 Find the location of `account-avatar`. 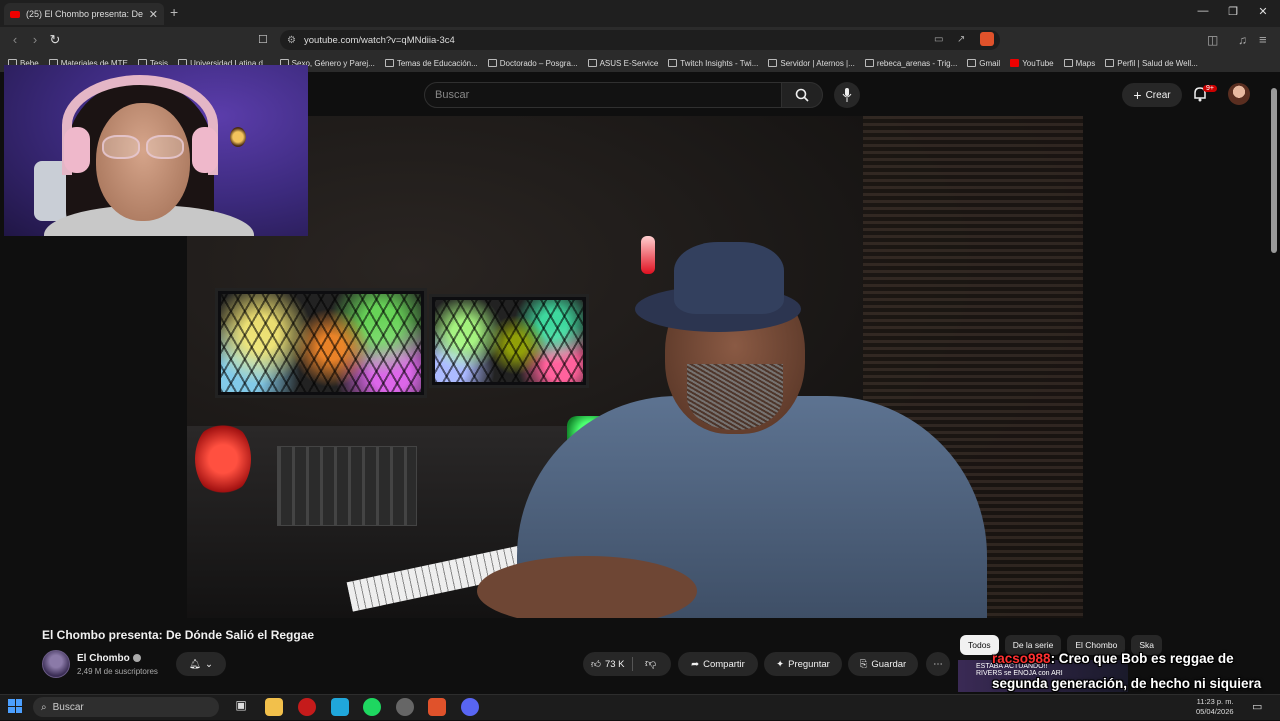

account-avatar is located at coordinates (1239, 94).